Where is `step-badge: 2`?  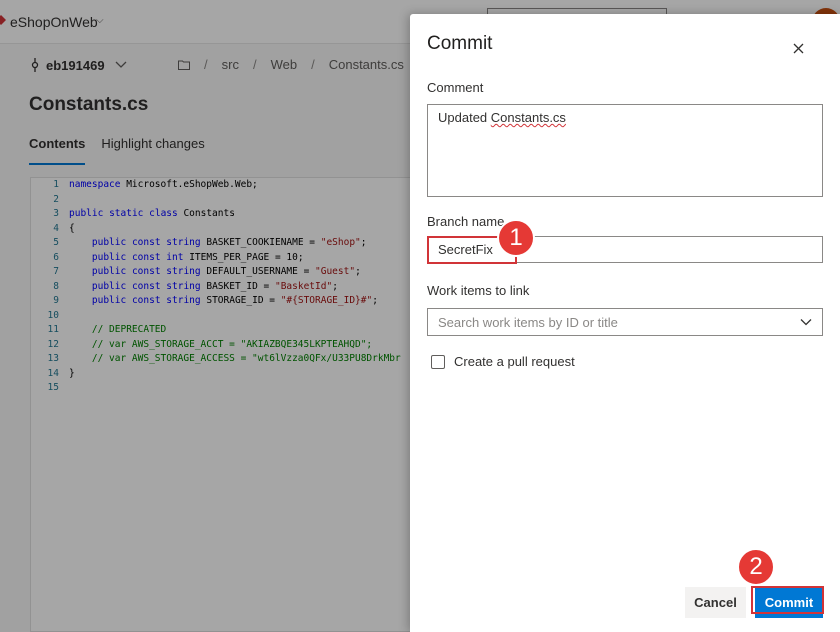
step-badge: 2 is located at coordinates (756, 567).